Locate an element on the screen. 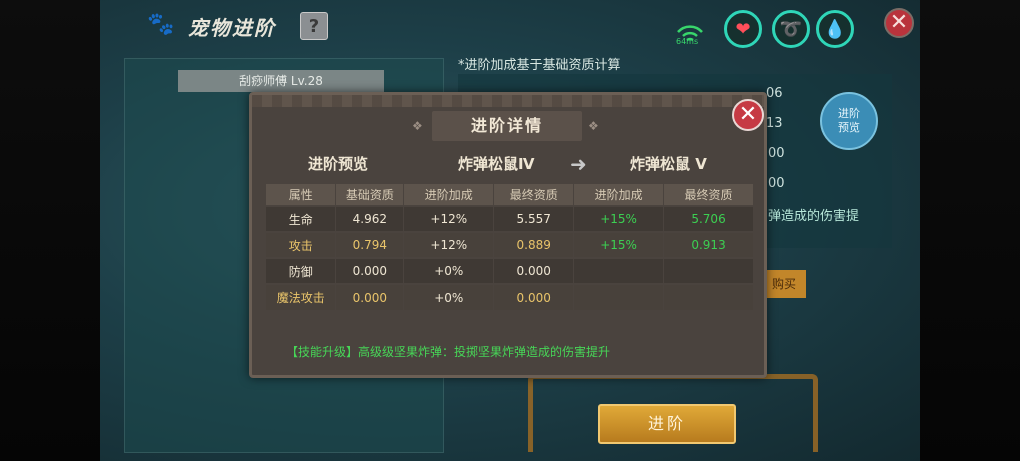  advance-preview-button: 进阶 预览 is located at coordinates (849, 121).